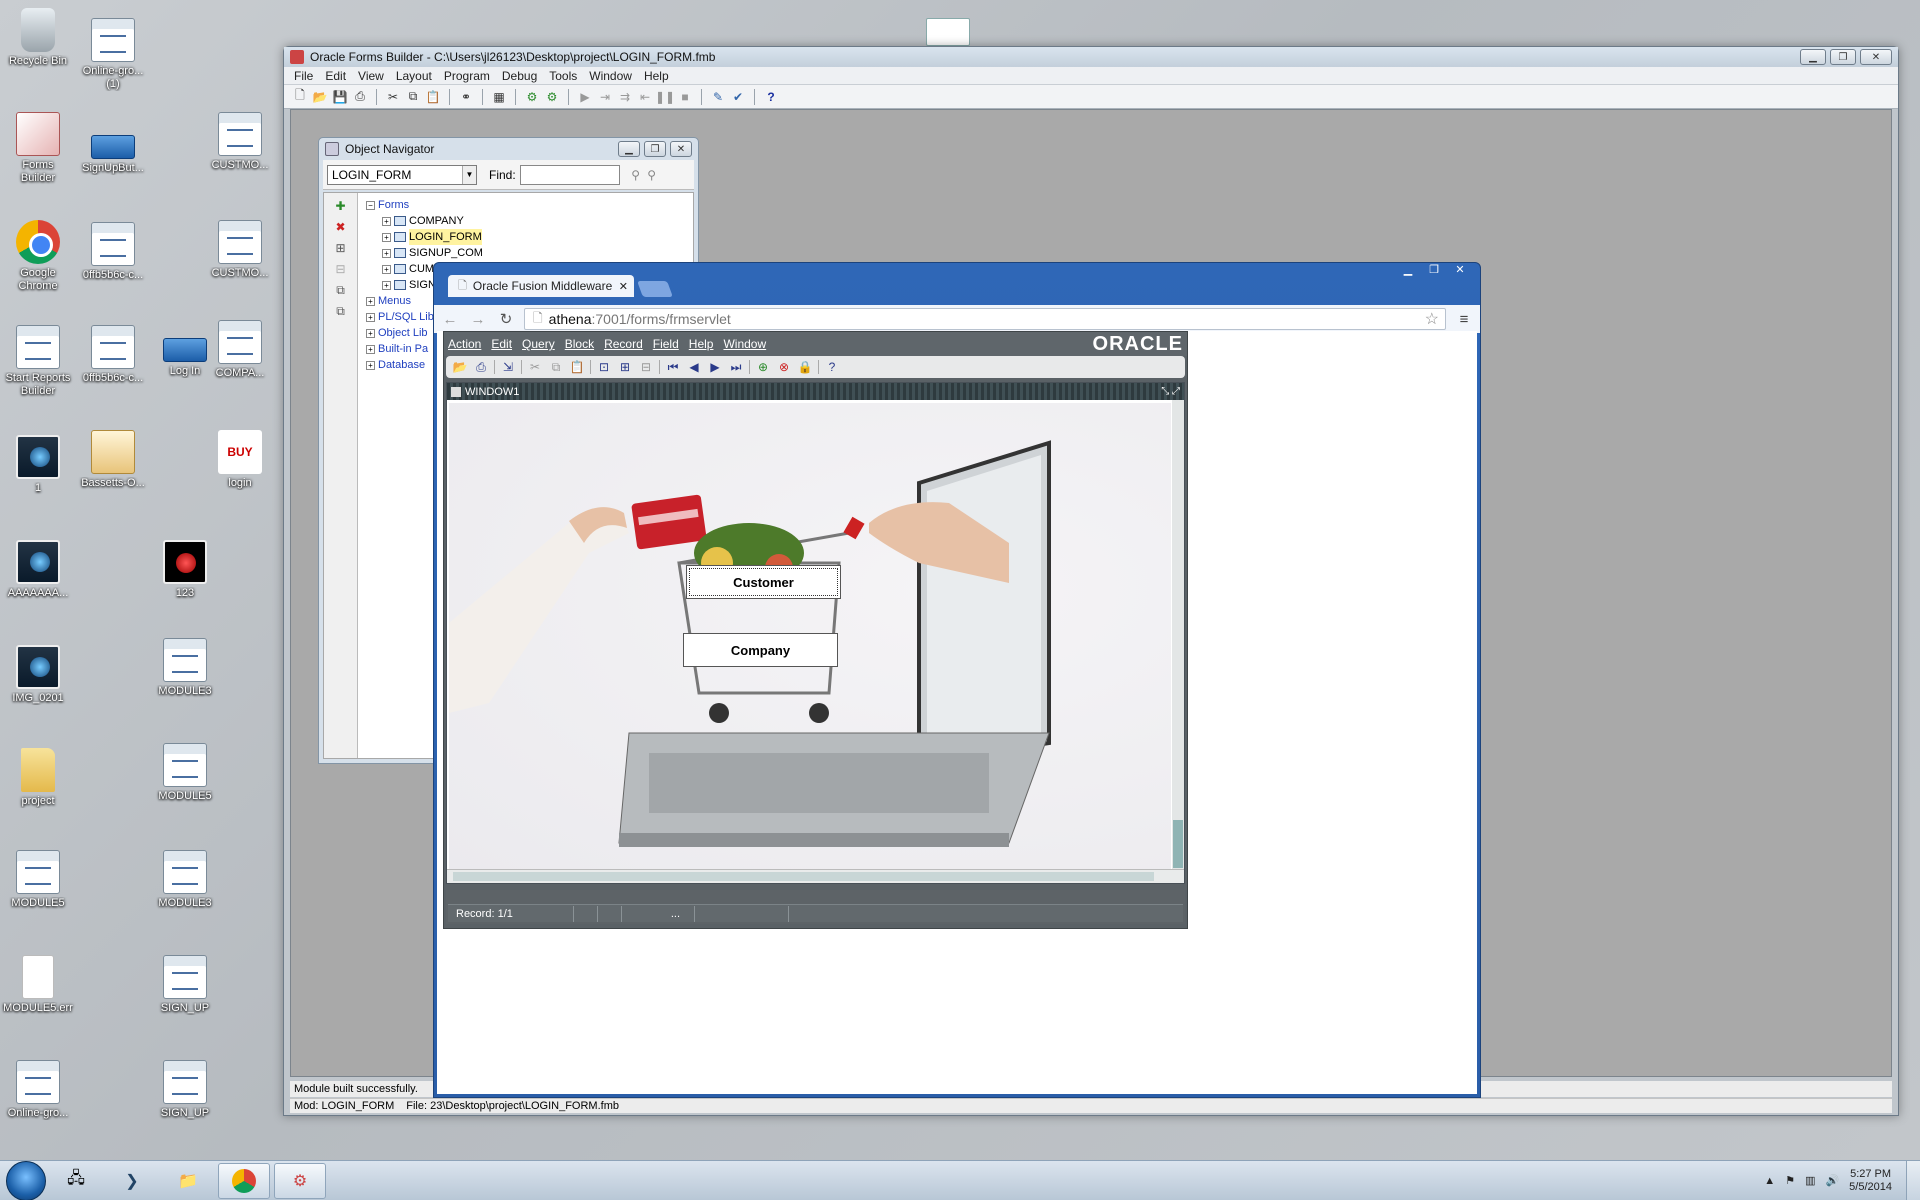 The image size is (1920, 1200). Describe the element at coordinates (538, 344) in the screenshot. I see `menu-query: Query` at that location.